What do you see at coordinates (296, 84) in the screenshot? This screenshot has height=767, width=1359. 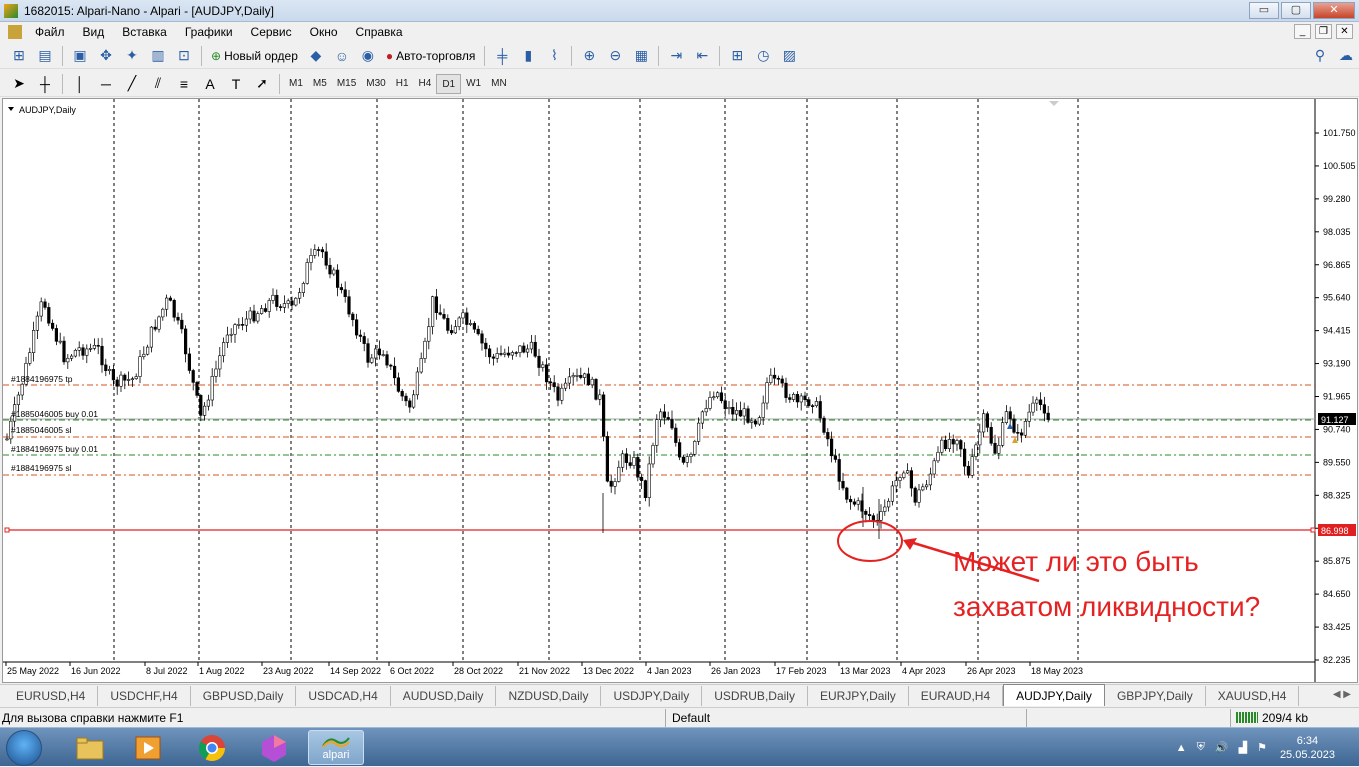 I see `timeframe-m1: M1` at bounding box center [296, 84].